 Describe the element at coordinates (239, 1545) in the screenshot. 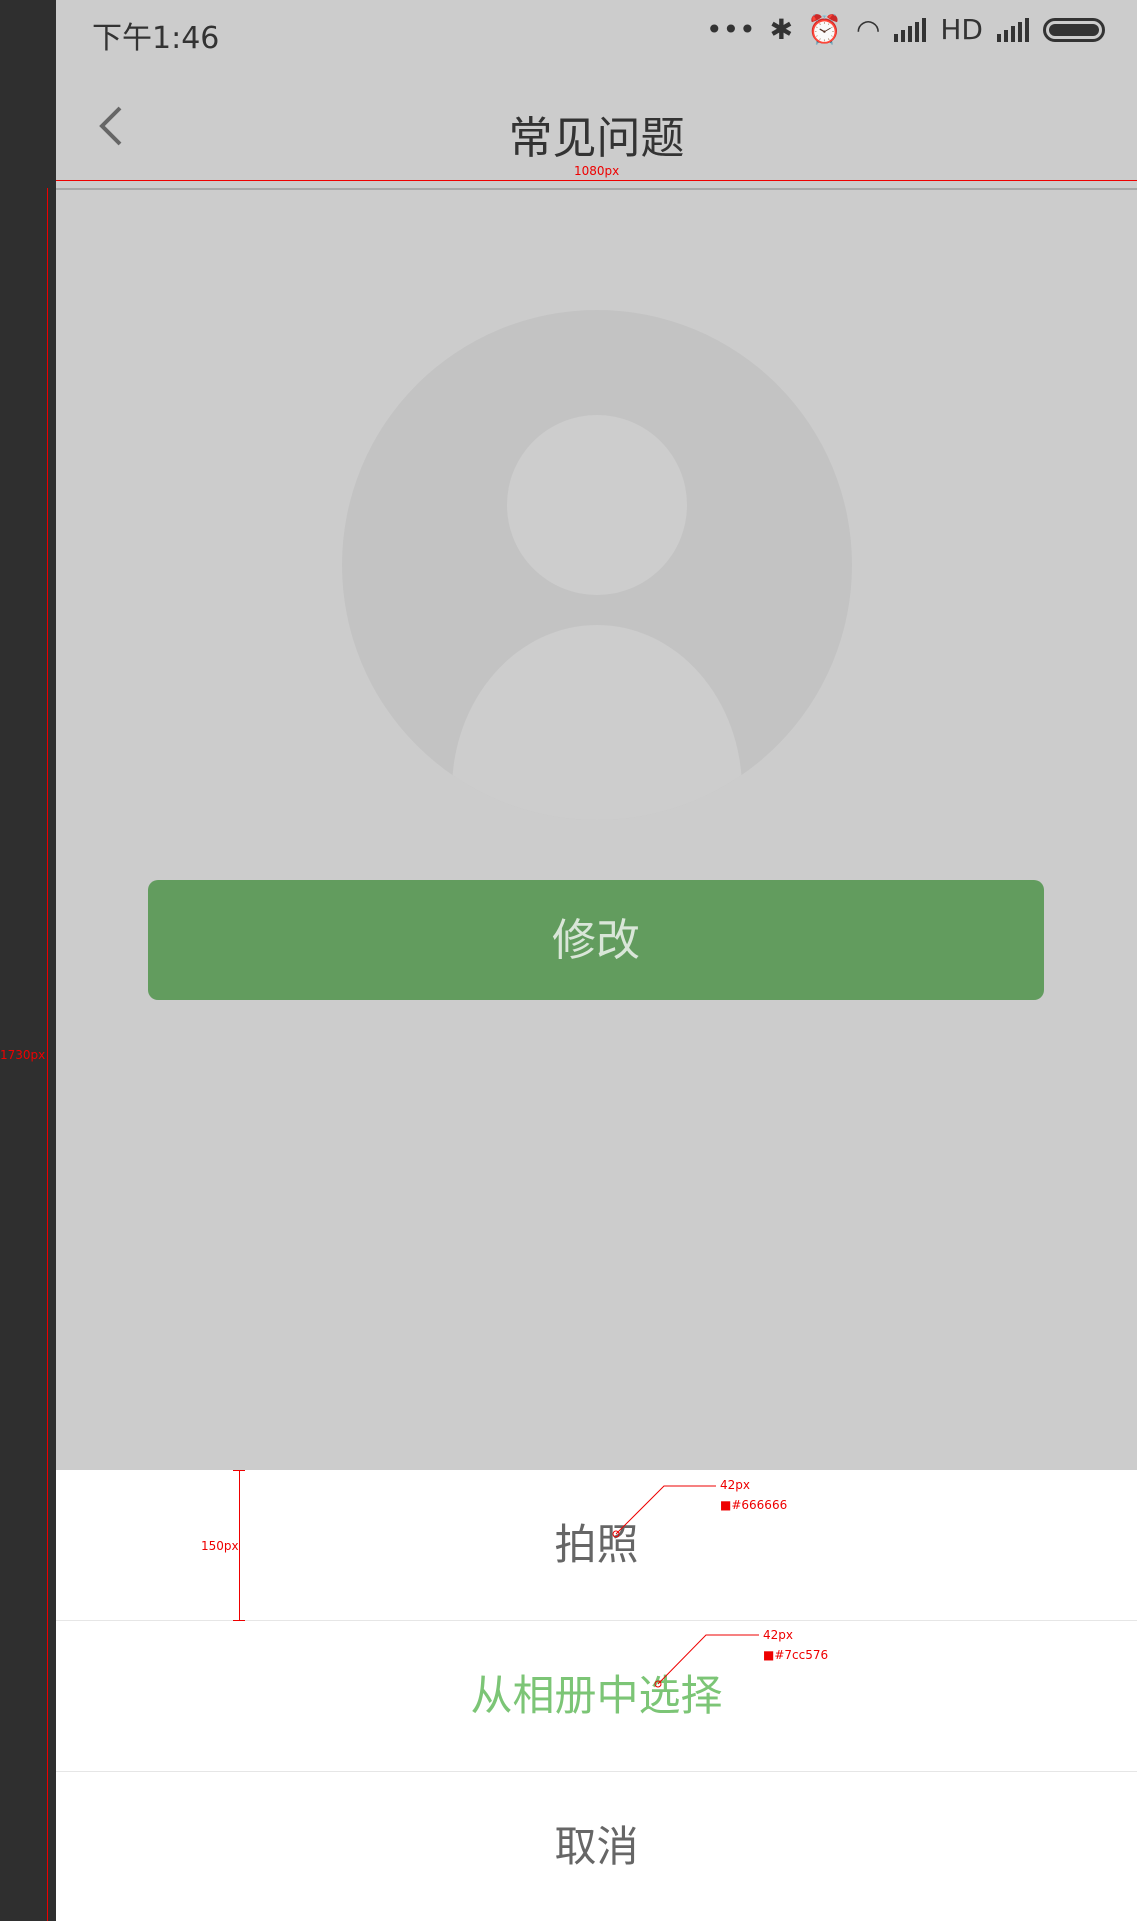

I see `row-height-measure-line` at that location.